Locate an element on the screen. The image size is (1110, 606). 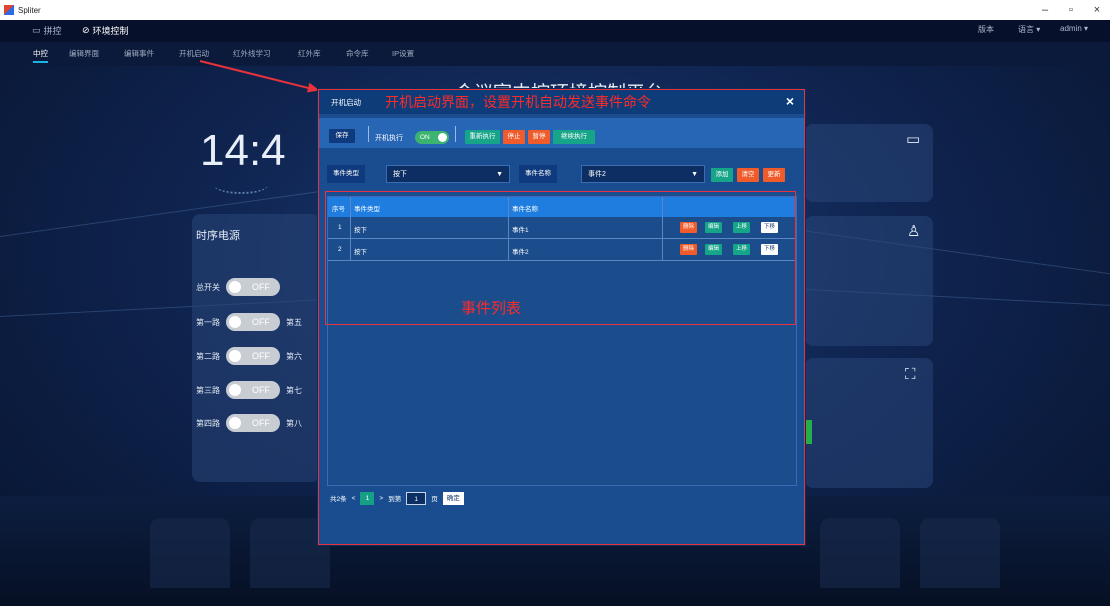
version-link: 版本 is located at coordinates (986, 29).